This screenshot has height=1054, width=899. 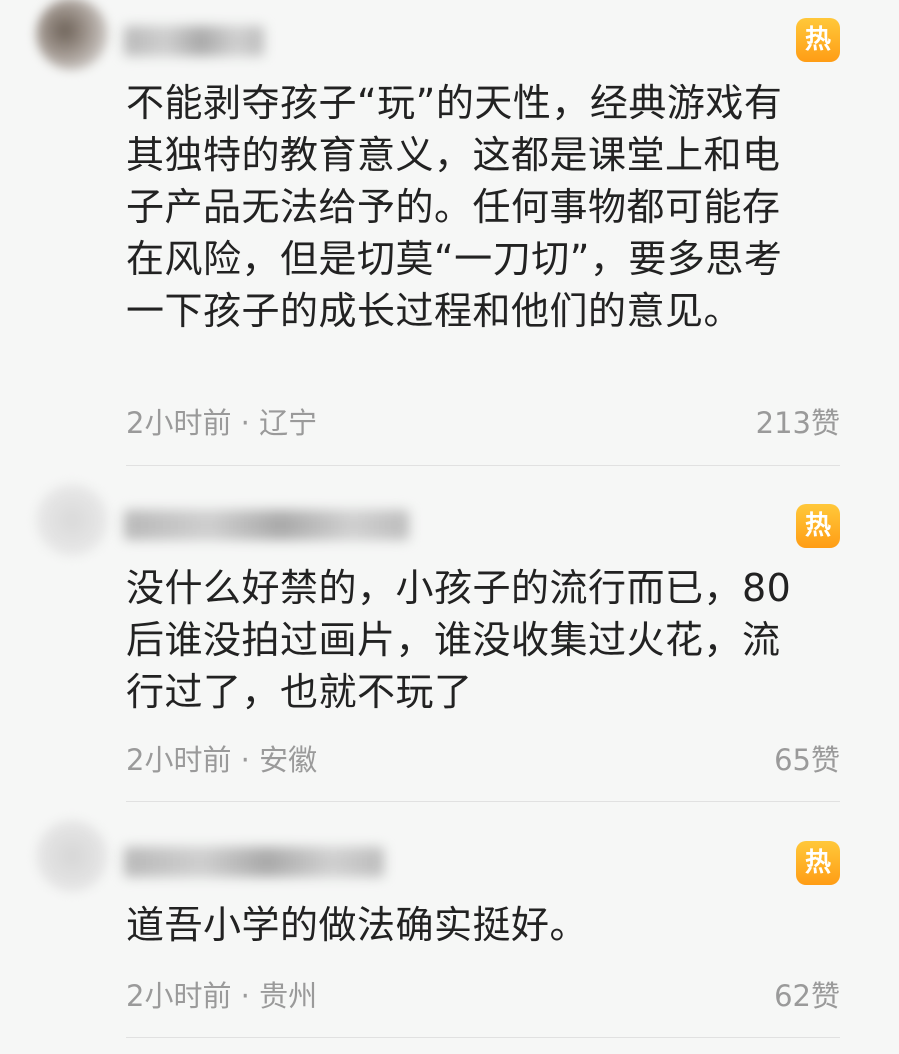 I want to click on comment-meta: 2小时前 · 安徽, so click(x=222, y=760).